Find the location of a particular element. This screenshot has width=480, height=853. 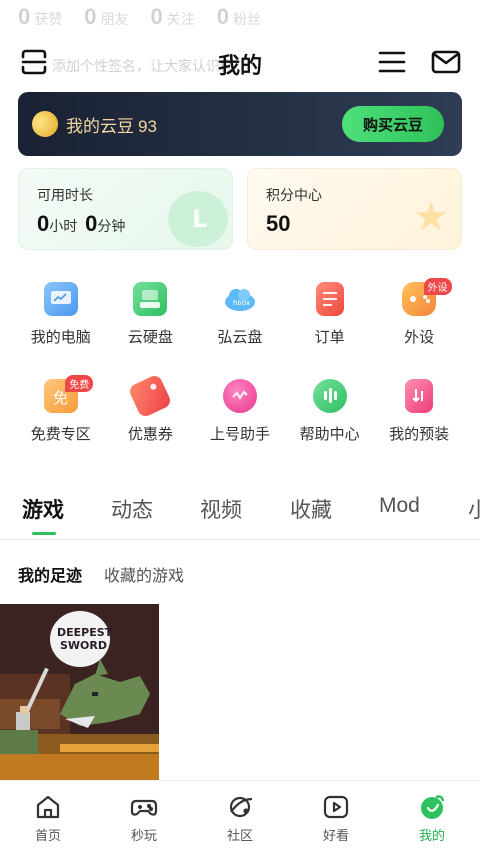

nav-label: 社区 is located at coordinates (239, 835).